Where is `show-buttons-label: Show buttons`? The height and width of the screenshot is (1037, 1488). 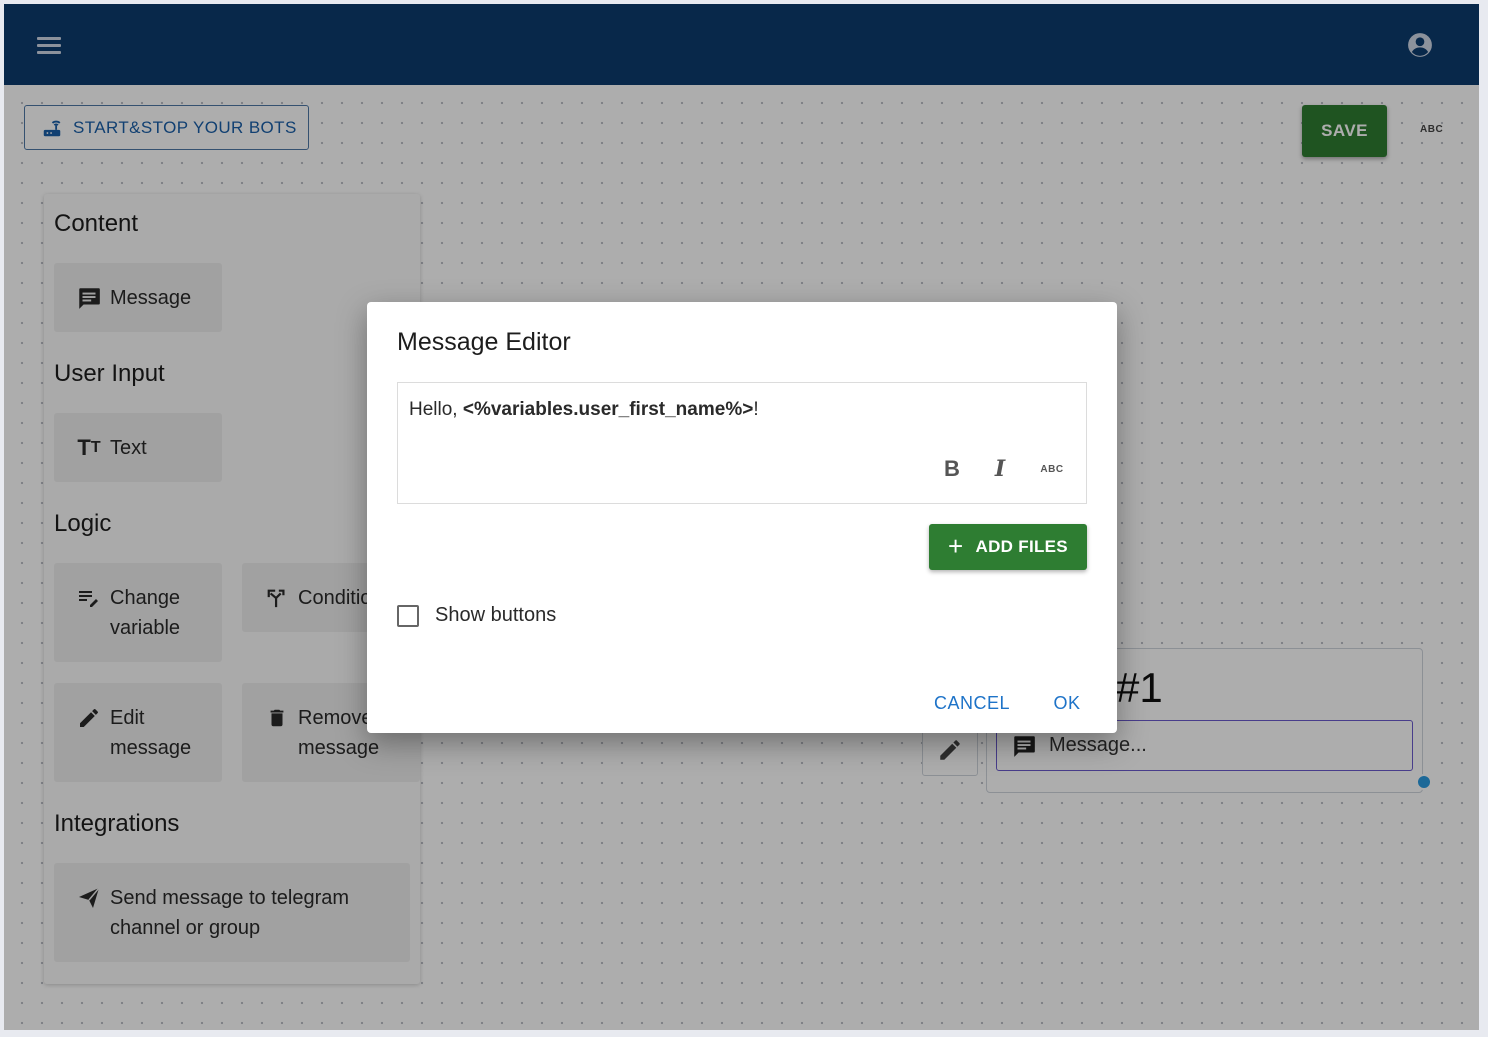 show-buttons-label: Show buttons is located at coordinates (496, 615).